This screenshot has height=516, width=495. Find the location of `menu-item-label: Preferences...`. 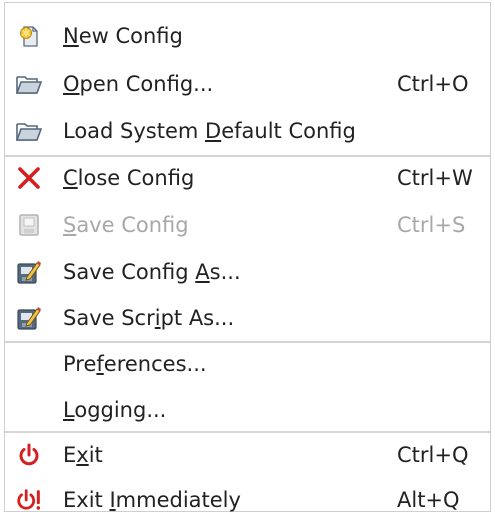

menu-item-label: Preferences... is located at coordinates (135, 364).